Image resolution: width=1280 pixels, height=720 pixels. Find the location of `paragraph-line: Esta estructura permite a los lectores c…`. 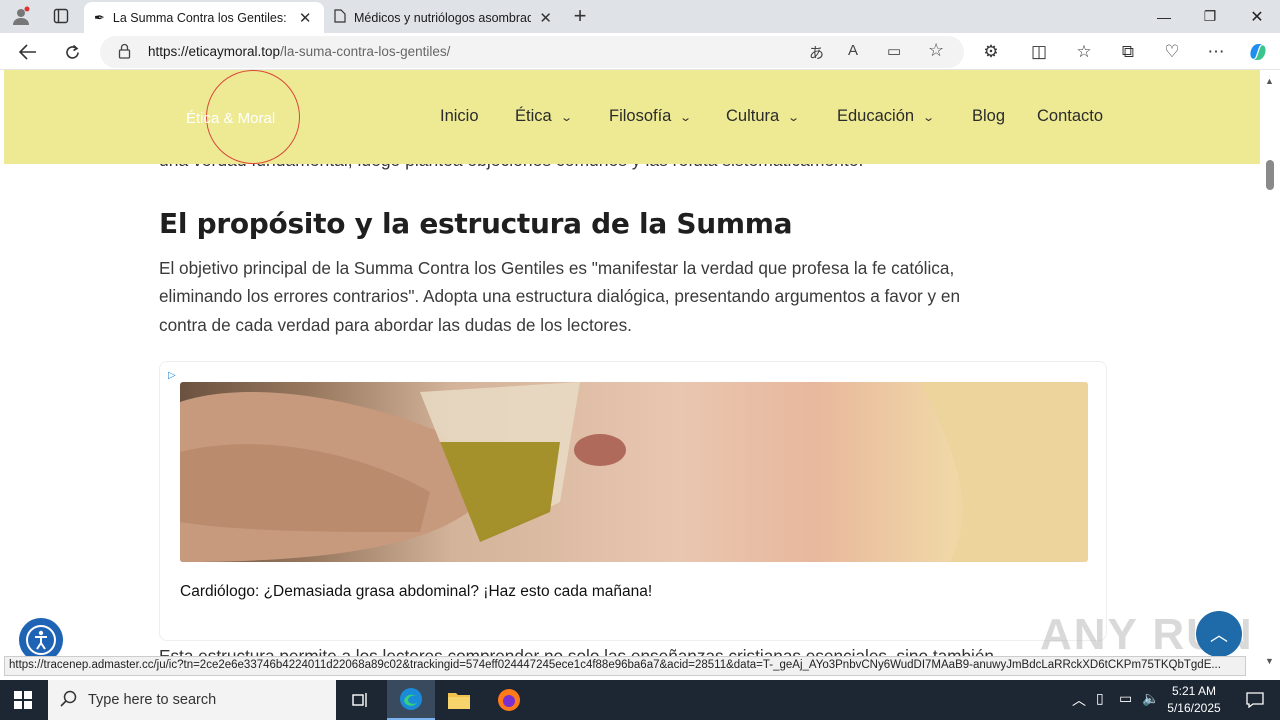

paragraph-line: Esta estructura permite a los lectores c… is located at coordinates (576, 651).